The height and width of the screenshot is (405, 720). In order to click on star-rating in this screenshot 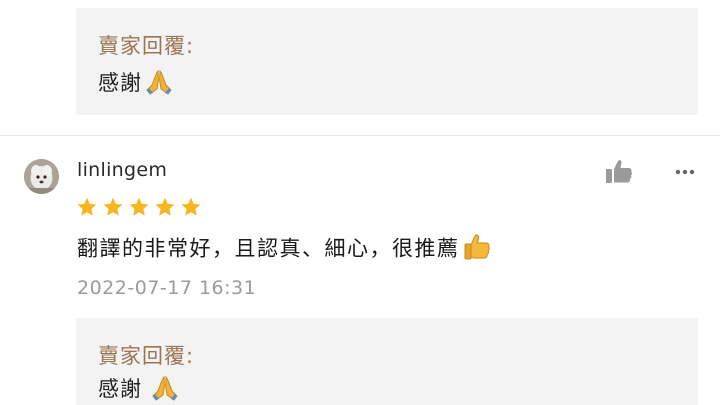, I will do `click(139, 208)`.